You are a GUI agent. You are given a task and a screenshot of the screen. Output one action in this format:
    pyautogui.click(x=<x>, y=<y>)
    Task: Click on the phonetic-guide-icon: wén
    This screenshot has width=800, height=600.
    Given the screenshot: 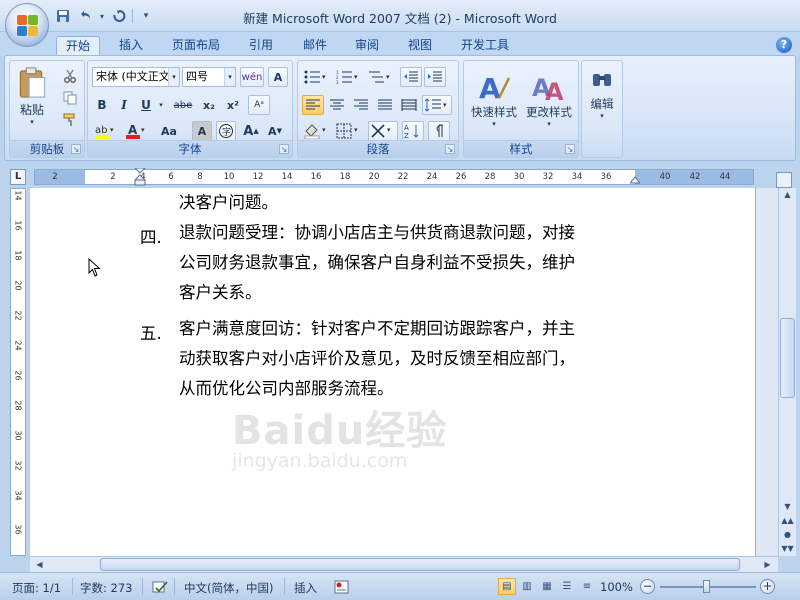 What is the action you would take?
    pyautogui.click(x=252, y=77)
    